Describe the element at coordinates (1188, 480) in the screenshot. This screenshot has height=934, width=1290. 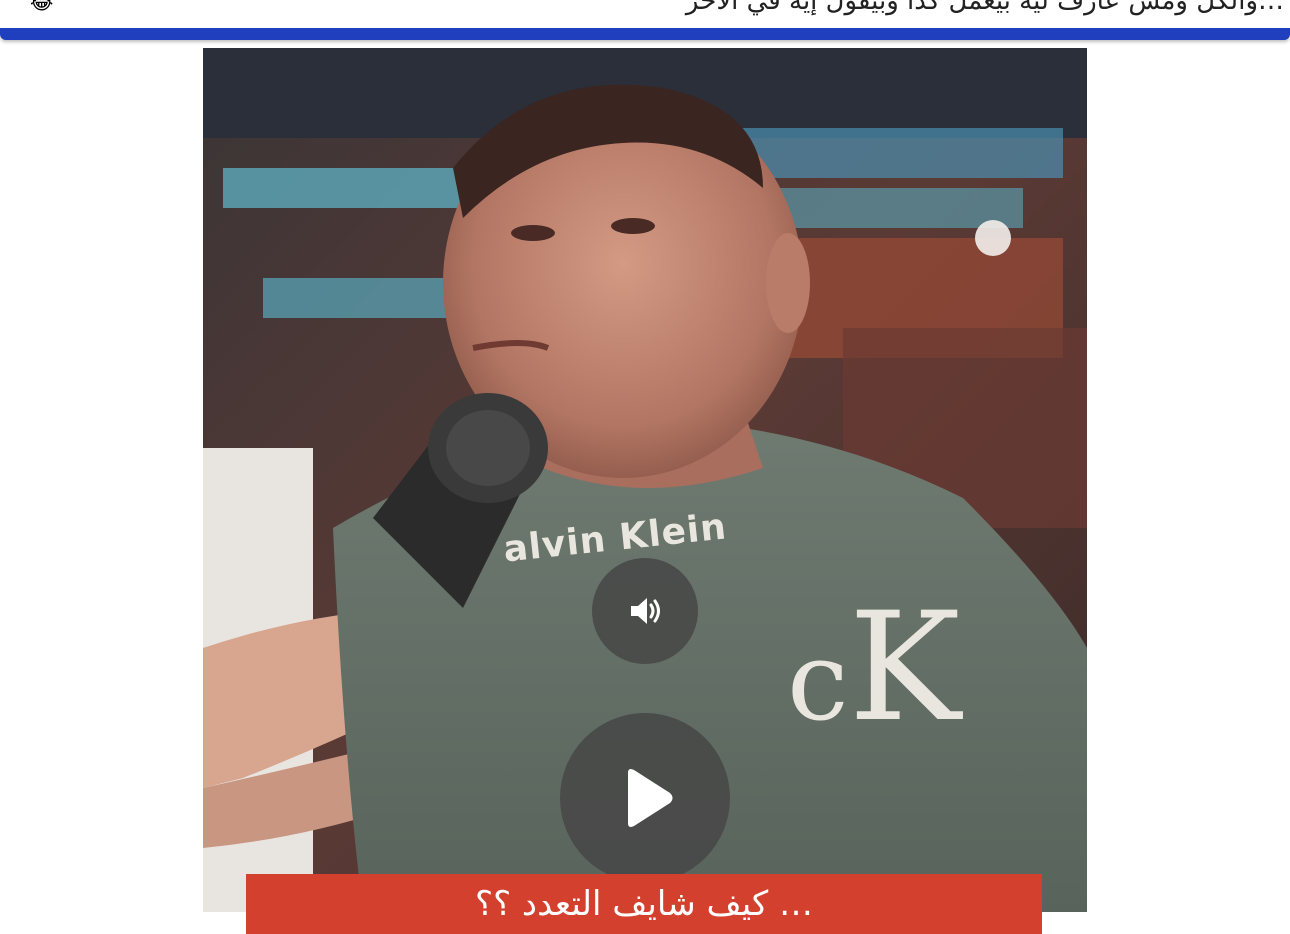
I see `right-gutter` at that location.